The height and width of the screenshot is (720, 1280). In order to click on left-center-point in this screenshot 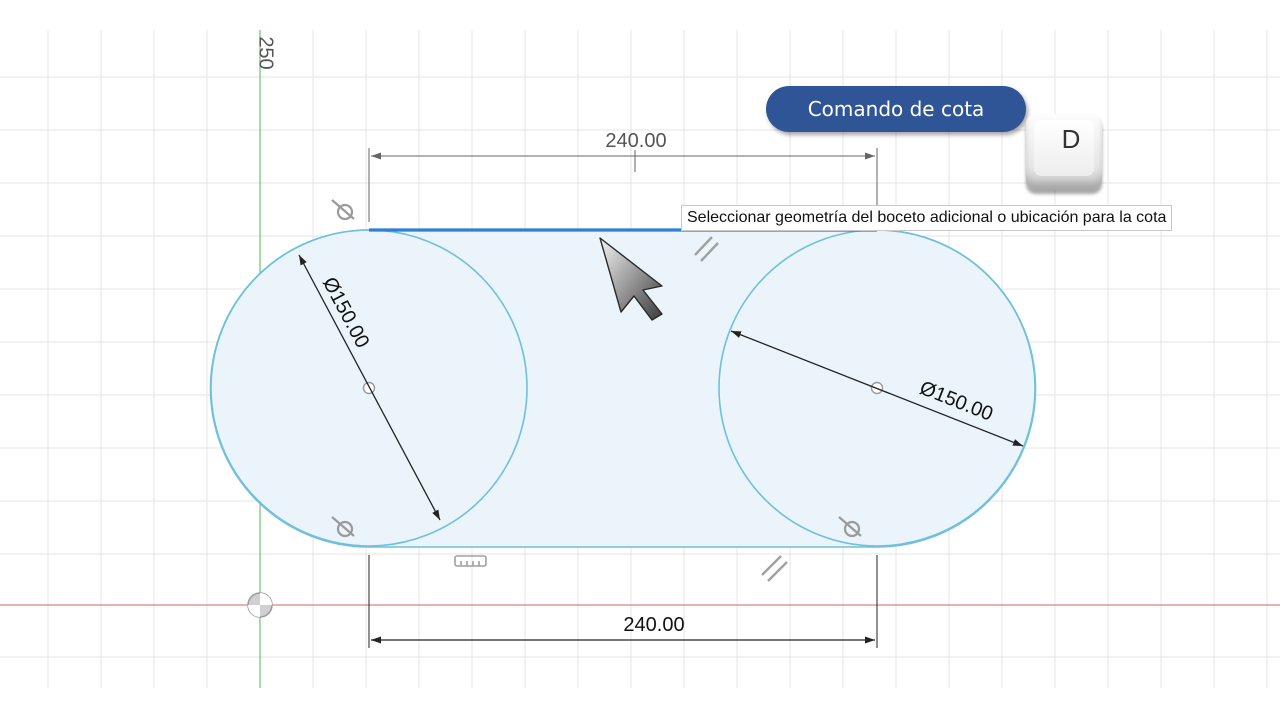, I will do `click(369, 388)`.